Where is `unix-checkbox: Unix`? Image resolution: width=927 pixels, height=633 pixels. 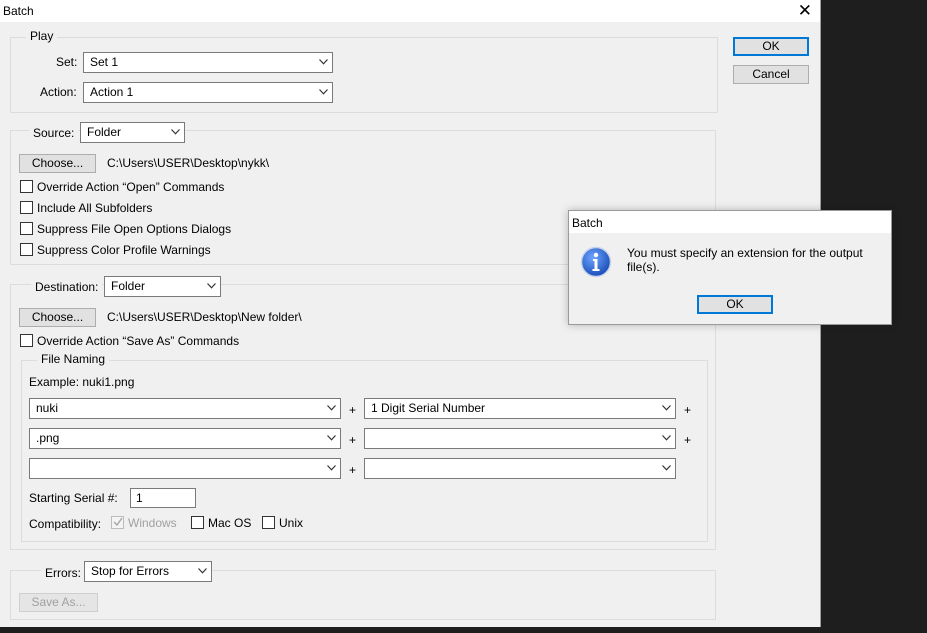
unix-checkbox: Unix is located at coordinates (282, 523).